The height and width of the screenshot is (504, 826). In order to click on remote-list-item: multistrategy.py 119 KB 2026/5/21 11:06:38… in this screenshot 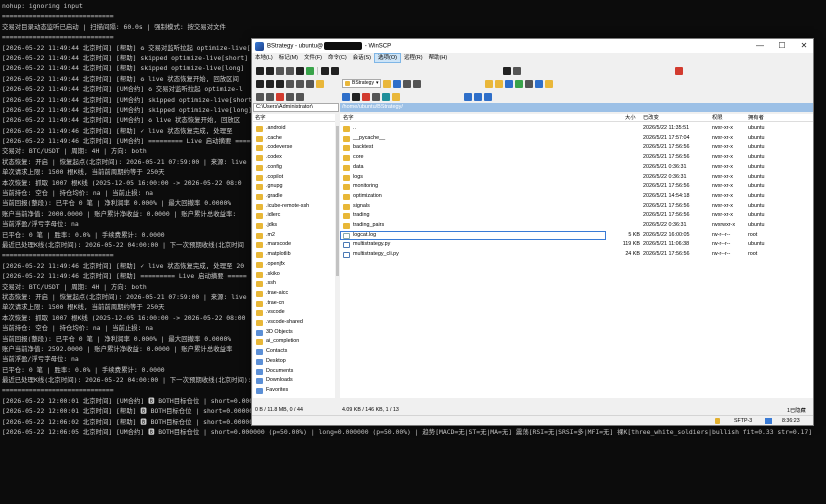, I will do `click(576, 245)`.